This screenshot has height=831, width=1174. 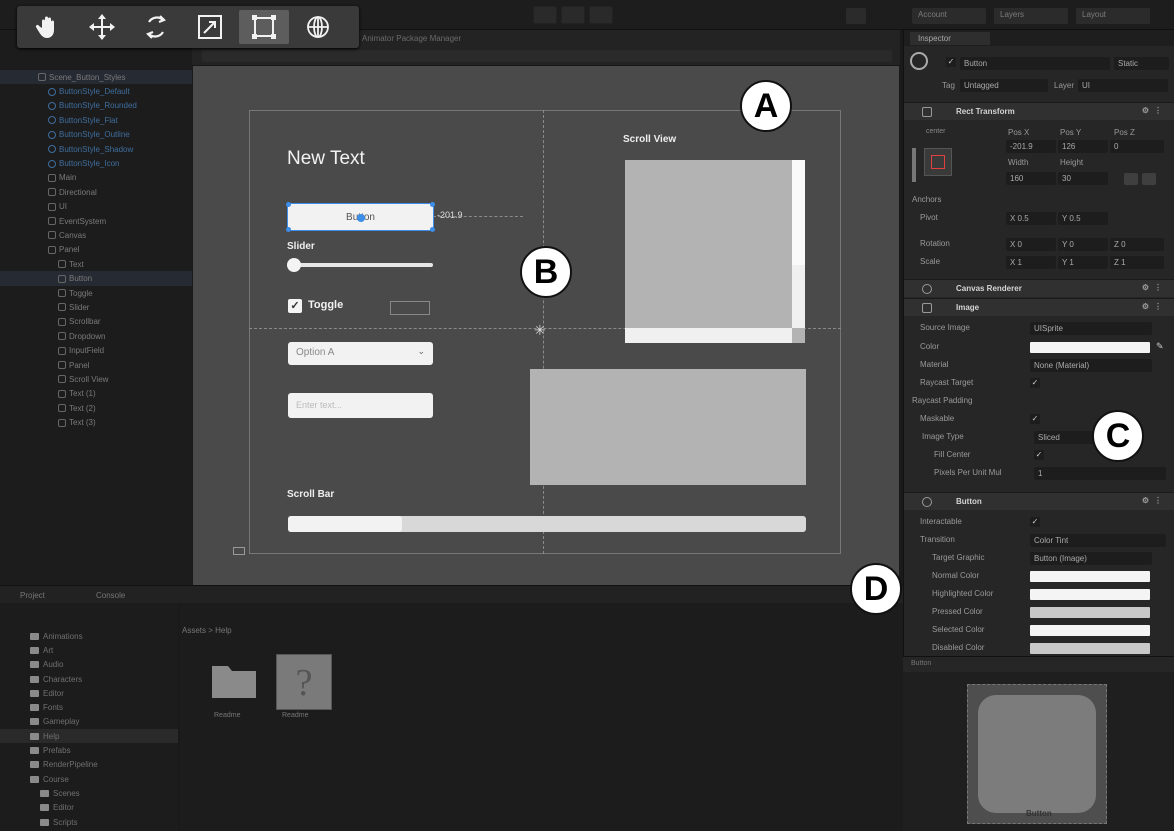 What do you see at coordinates (1091, 365) in the screenshot?
I see `material-field: None (Material)` at bounding box center [1091, 365].